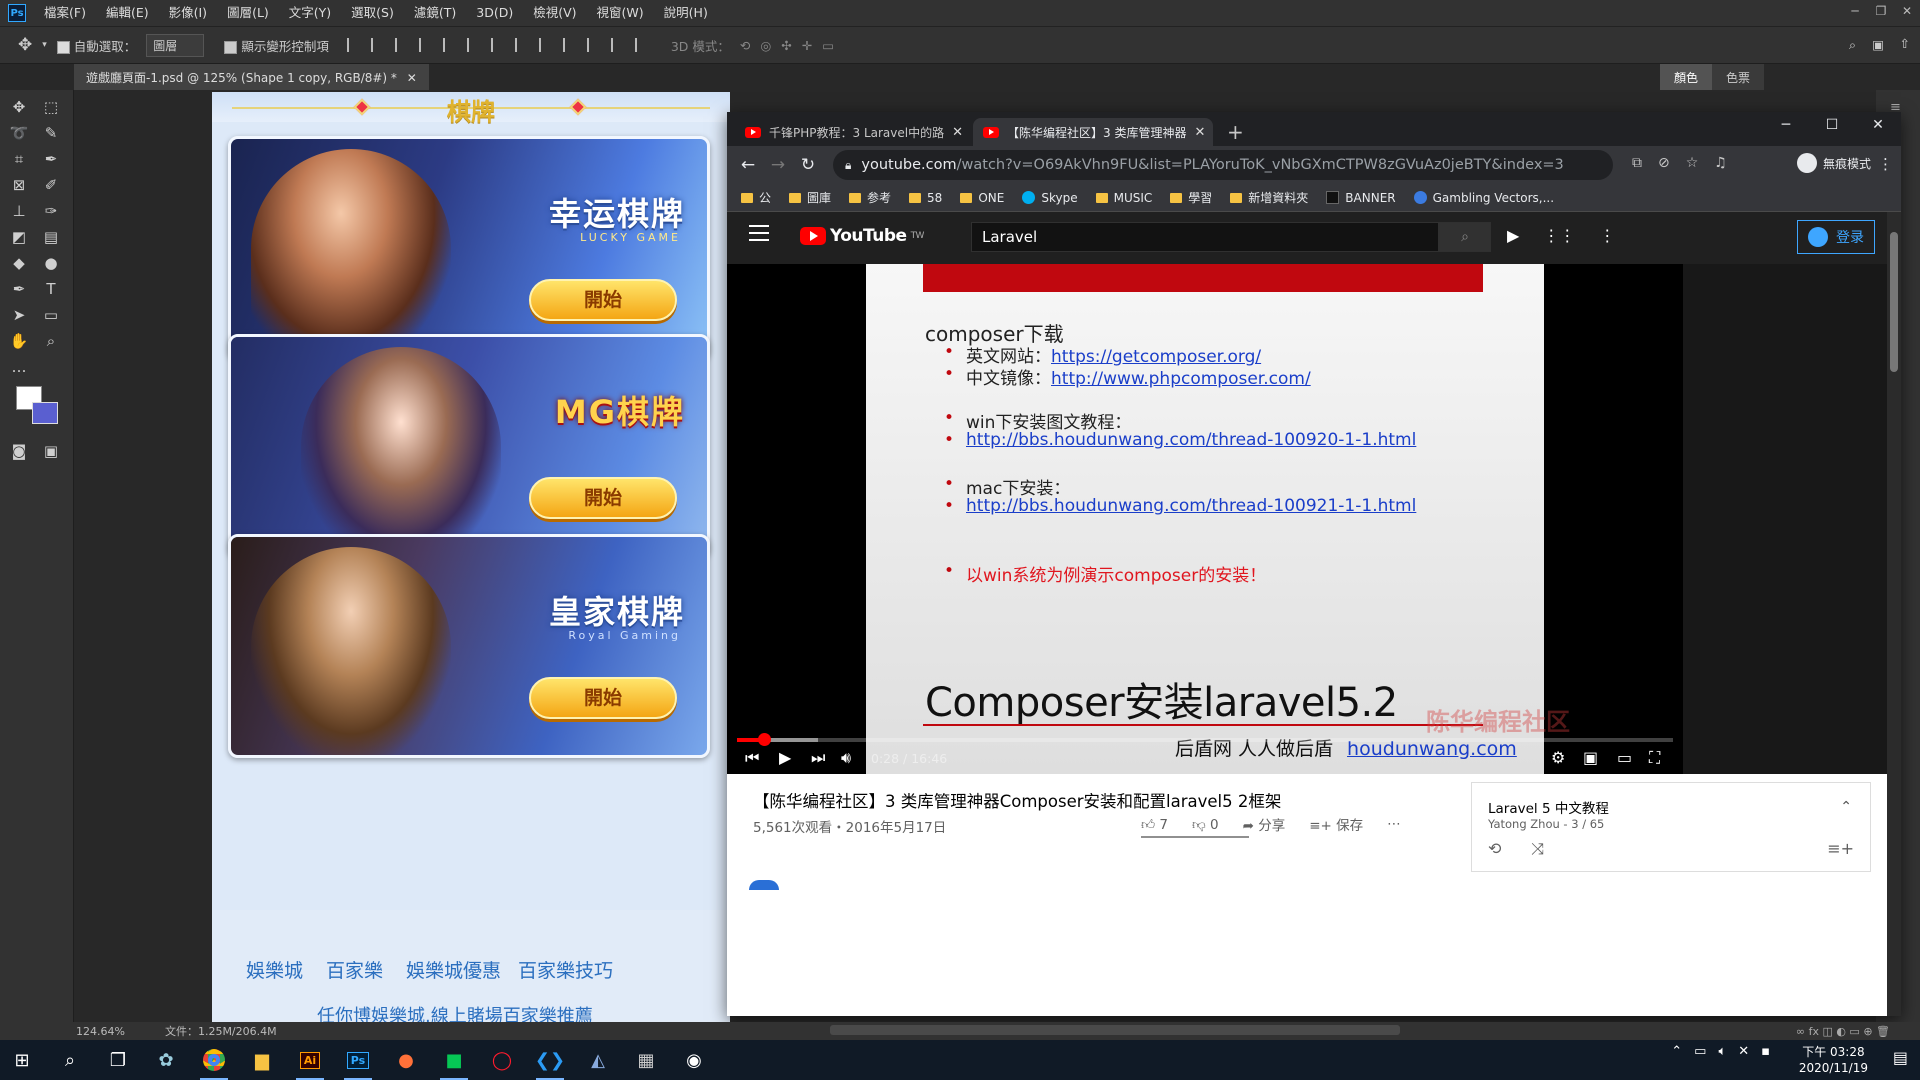  Describe the element at coordinates (862, 236) in the screenshot. I see `youtube-logo: YouTube TW` at that location.